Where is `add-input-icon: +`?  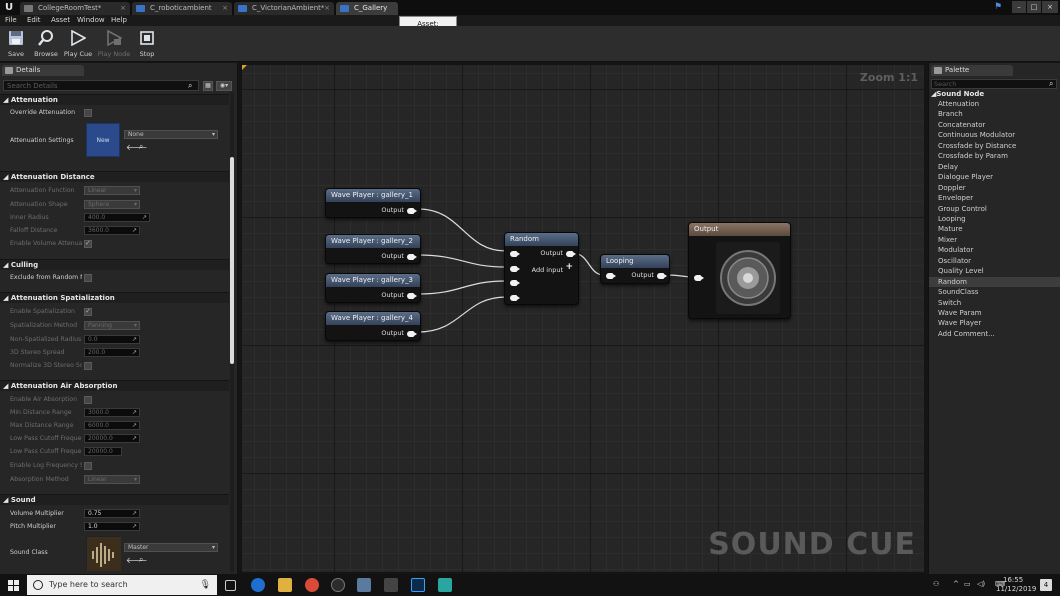
add-input-icon: + is located at coordinates (569, 267).